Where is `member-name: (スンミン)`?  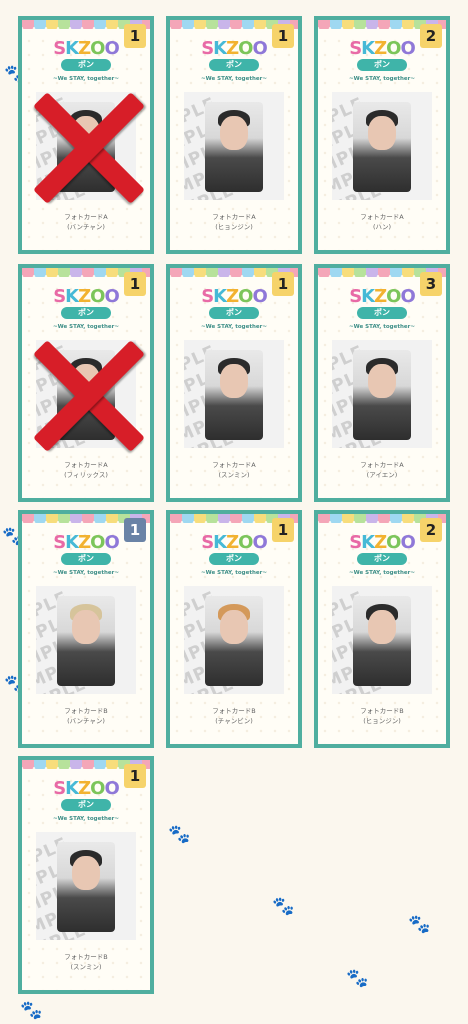
member-name: (スンミン) is located at coordinates (86, 967).